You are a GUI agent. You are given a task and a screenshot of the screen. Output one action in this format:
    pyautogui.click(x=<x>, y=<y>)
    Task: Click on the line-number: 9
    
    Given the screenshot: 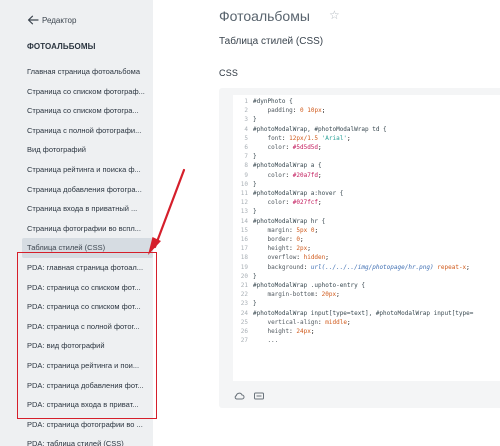 What is the action you would take?
    pyautogui.click(x=246, y=175)
    